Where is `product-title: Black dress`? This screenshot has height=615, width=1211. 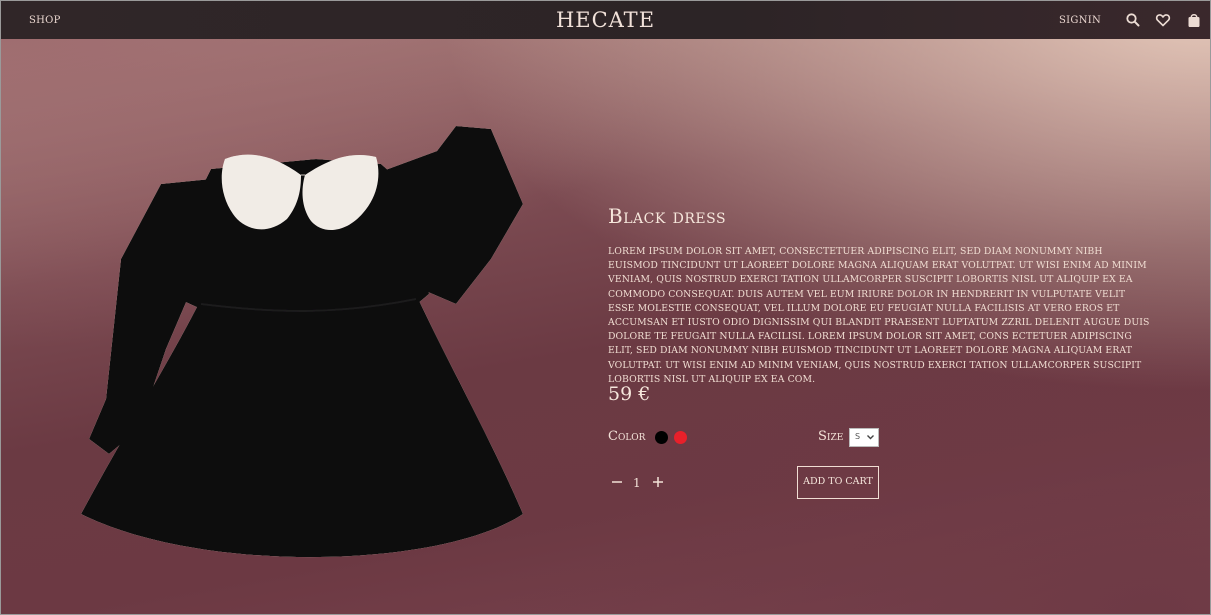 product-title: Black dress is located at coordinates (667, 216).